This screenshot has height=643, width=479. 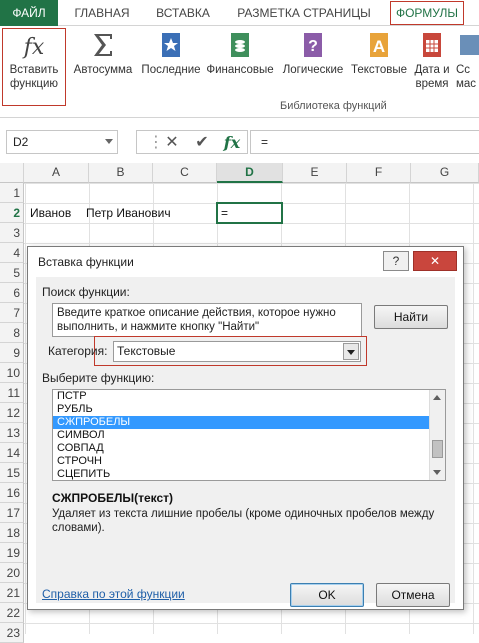 I want to click on datetime-label-1: Дата и, so click(x=432, y=70).